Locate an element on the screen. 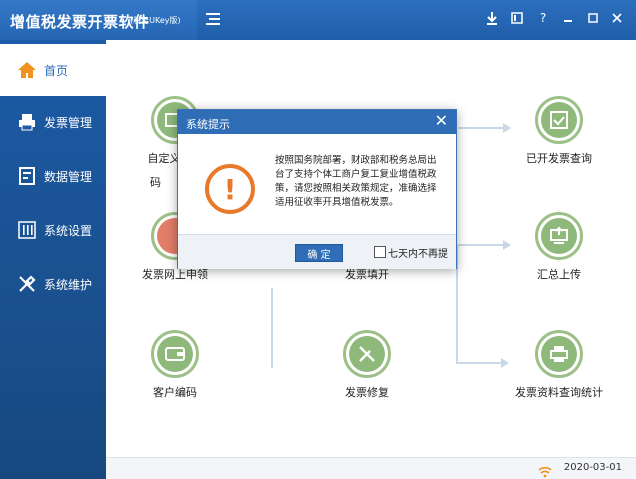 The image size is (636, 479). warning-icon: ! is located at coordinates (230, 189).